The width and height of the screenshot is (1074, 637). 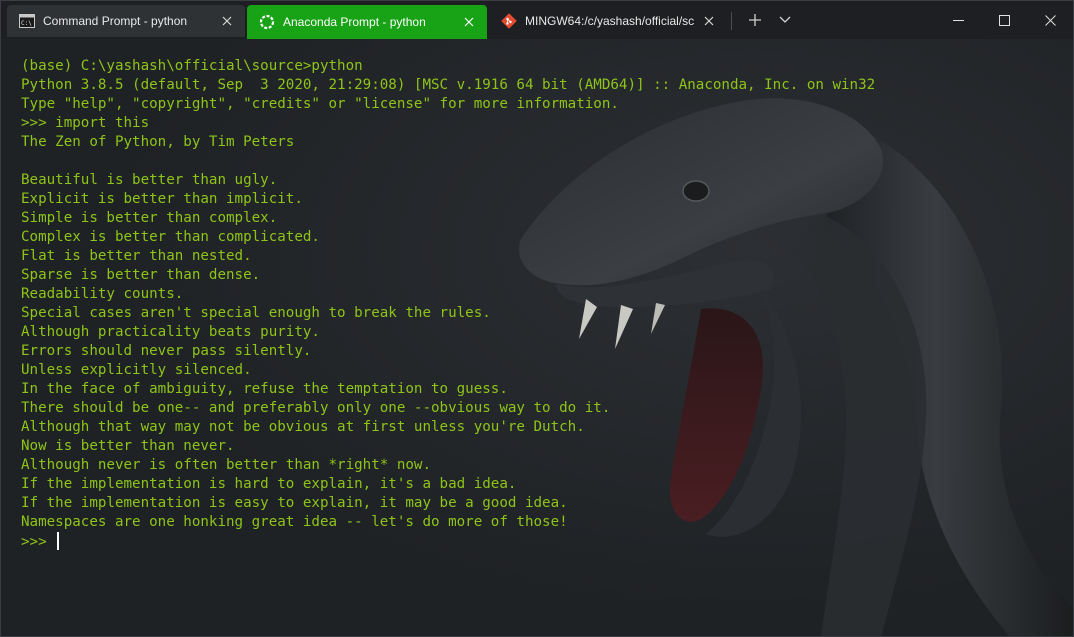 I want to click on text-cursor, so click(x=58, y=541).